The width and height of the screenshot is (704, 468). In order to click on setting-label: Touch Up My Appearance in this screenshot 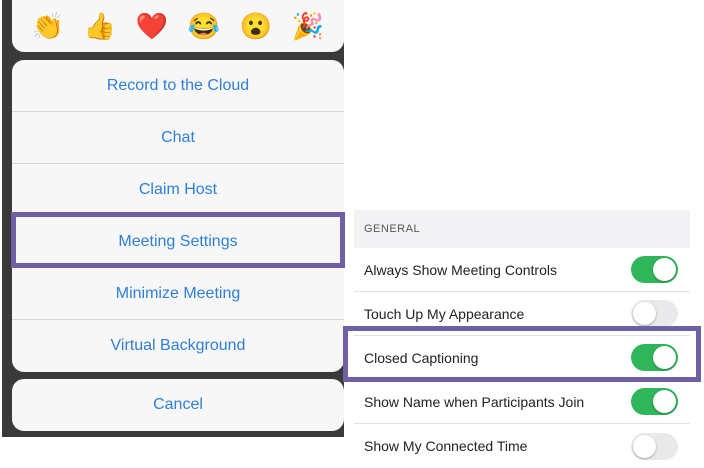, I will do `click(444, 313)`.